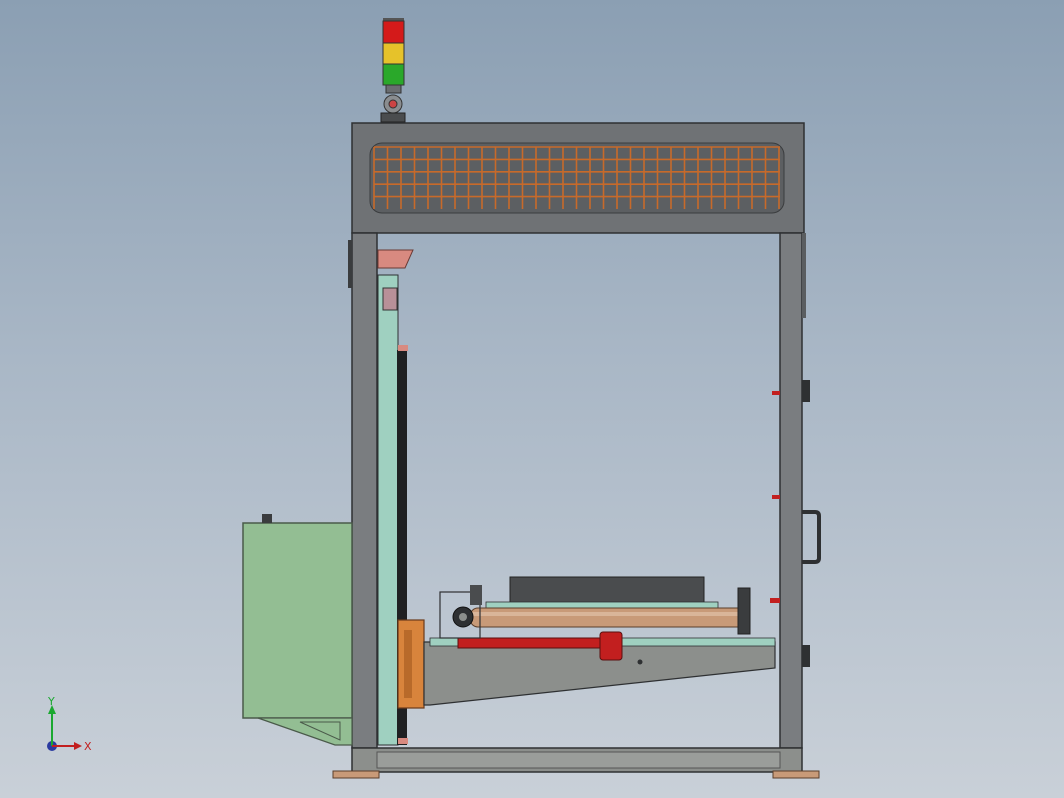 The width and height of the screenshot is (1064, 798). Describe the element at coordinates (463, 617) in the screenshot. I see `sprocket-hub` at that location.